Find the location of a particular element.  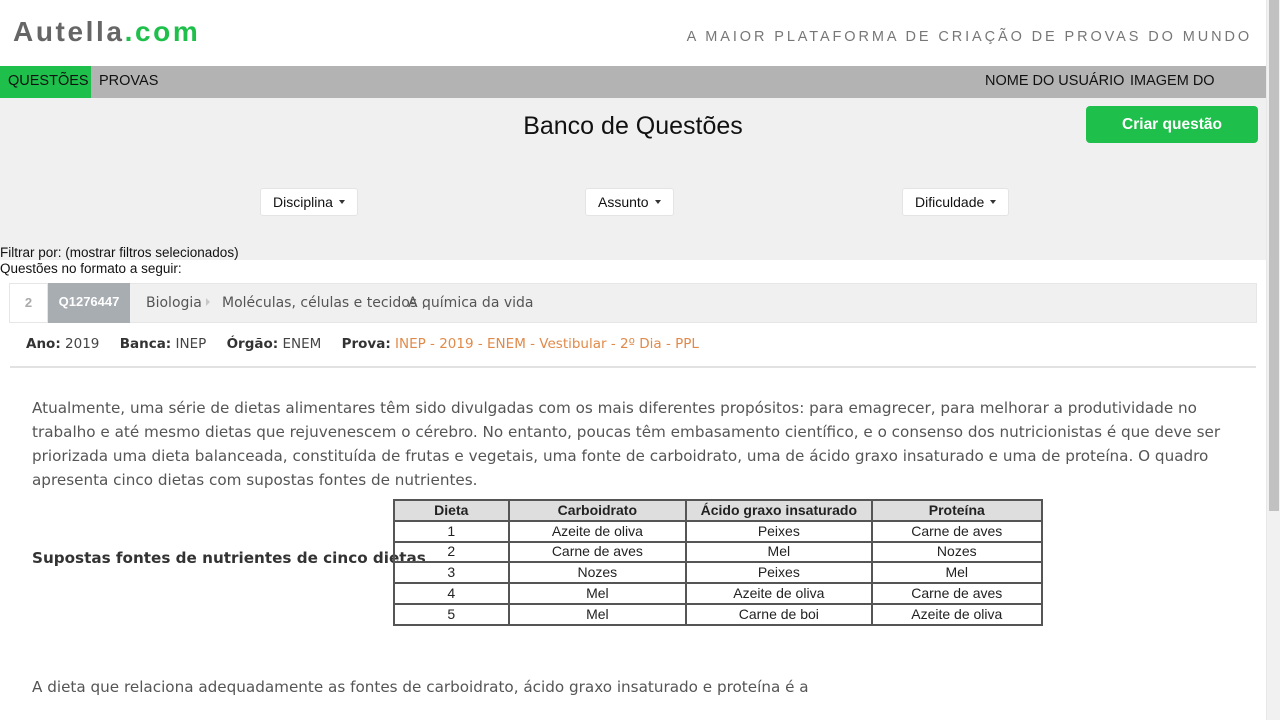

table-header: Proteína is located at coordinates (957, 510).